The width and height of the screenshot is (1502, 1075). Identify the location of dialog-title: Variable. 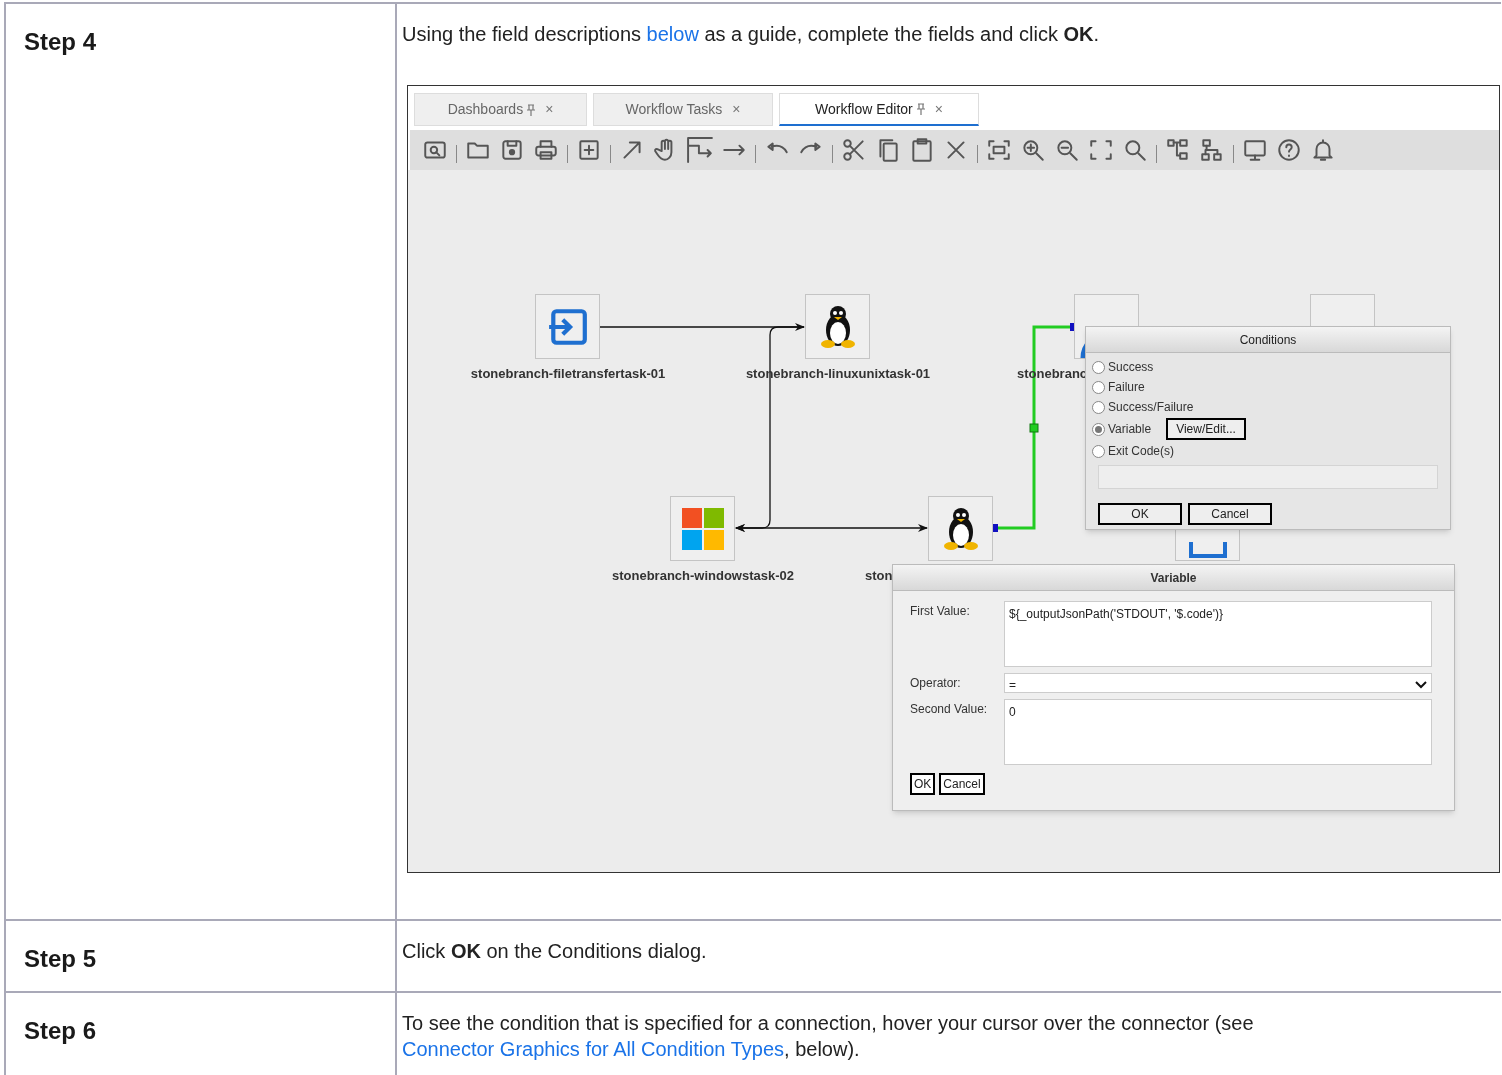
(1173, 578).